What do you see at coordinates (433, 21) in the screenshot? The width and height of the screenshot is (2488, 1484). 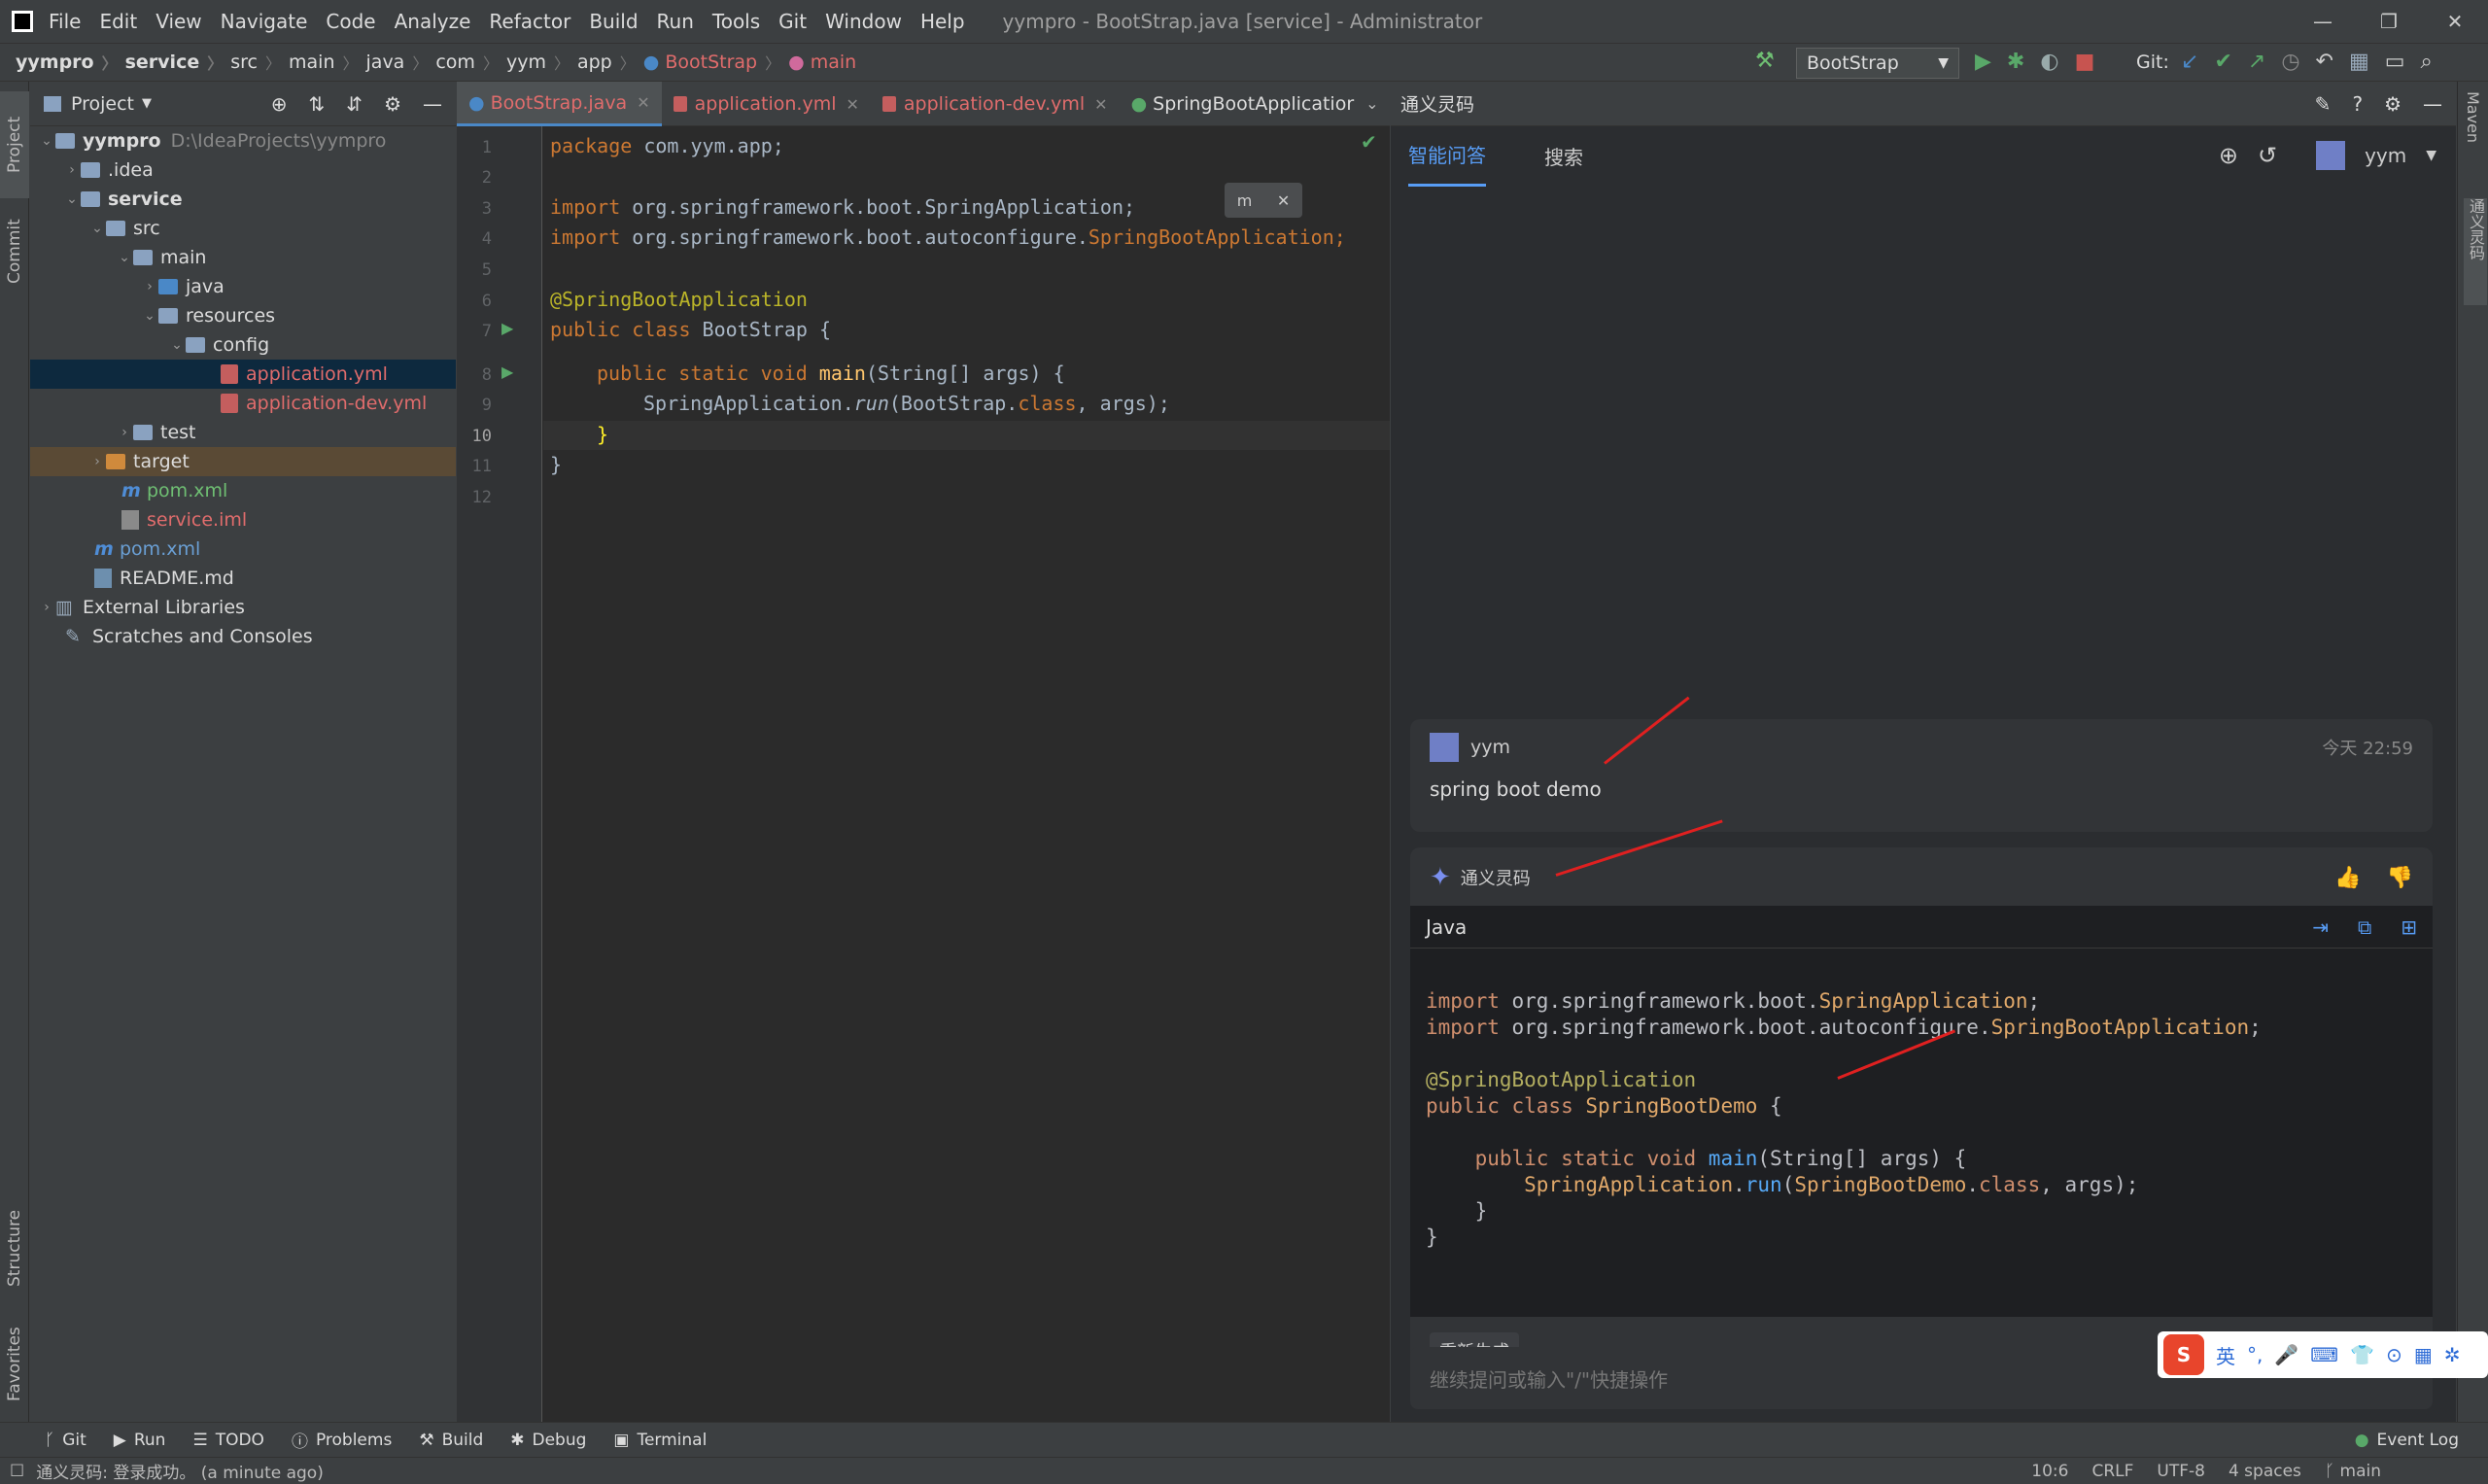 I see `menu-analyze: Analyze` at bounding box center [433, 21].